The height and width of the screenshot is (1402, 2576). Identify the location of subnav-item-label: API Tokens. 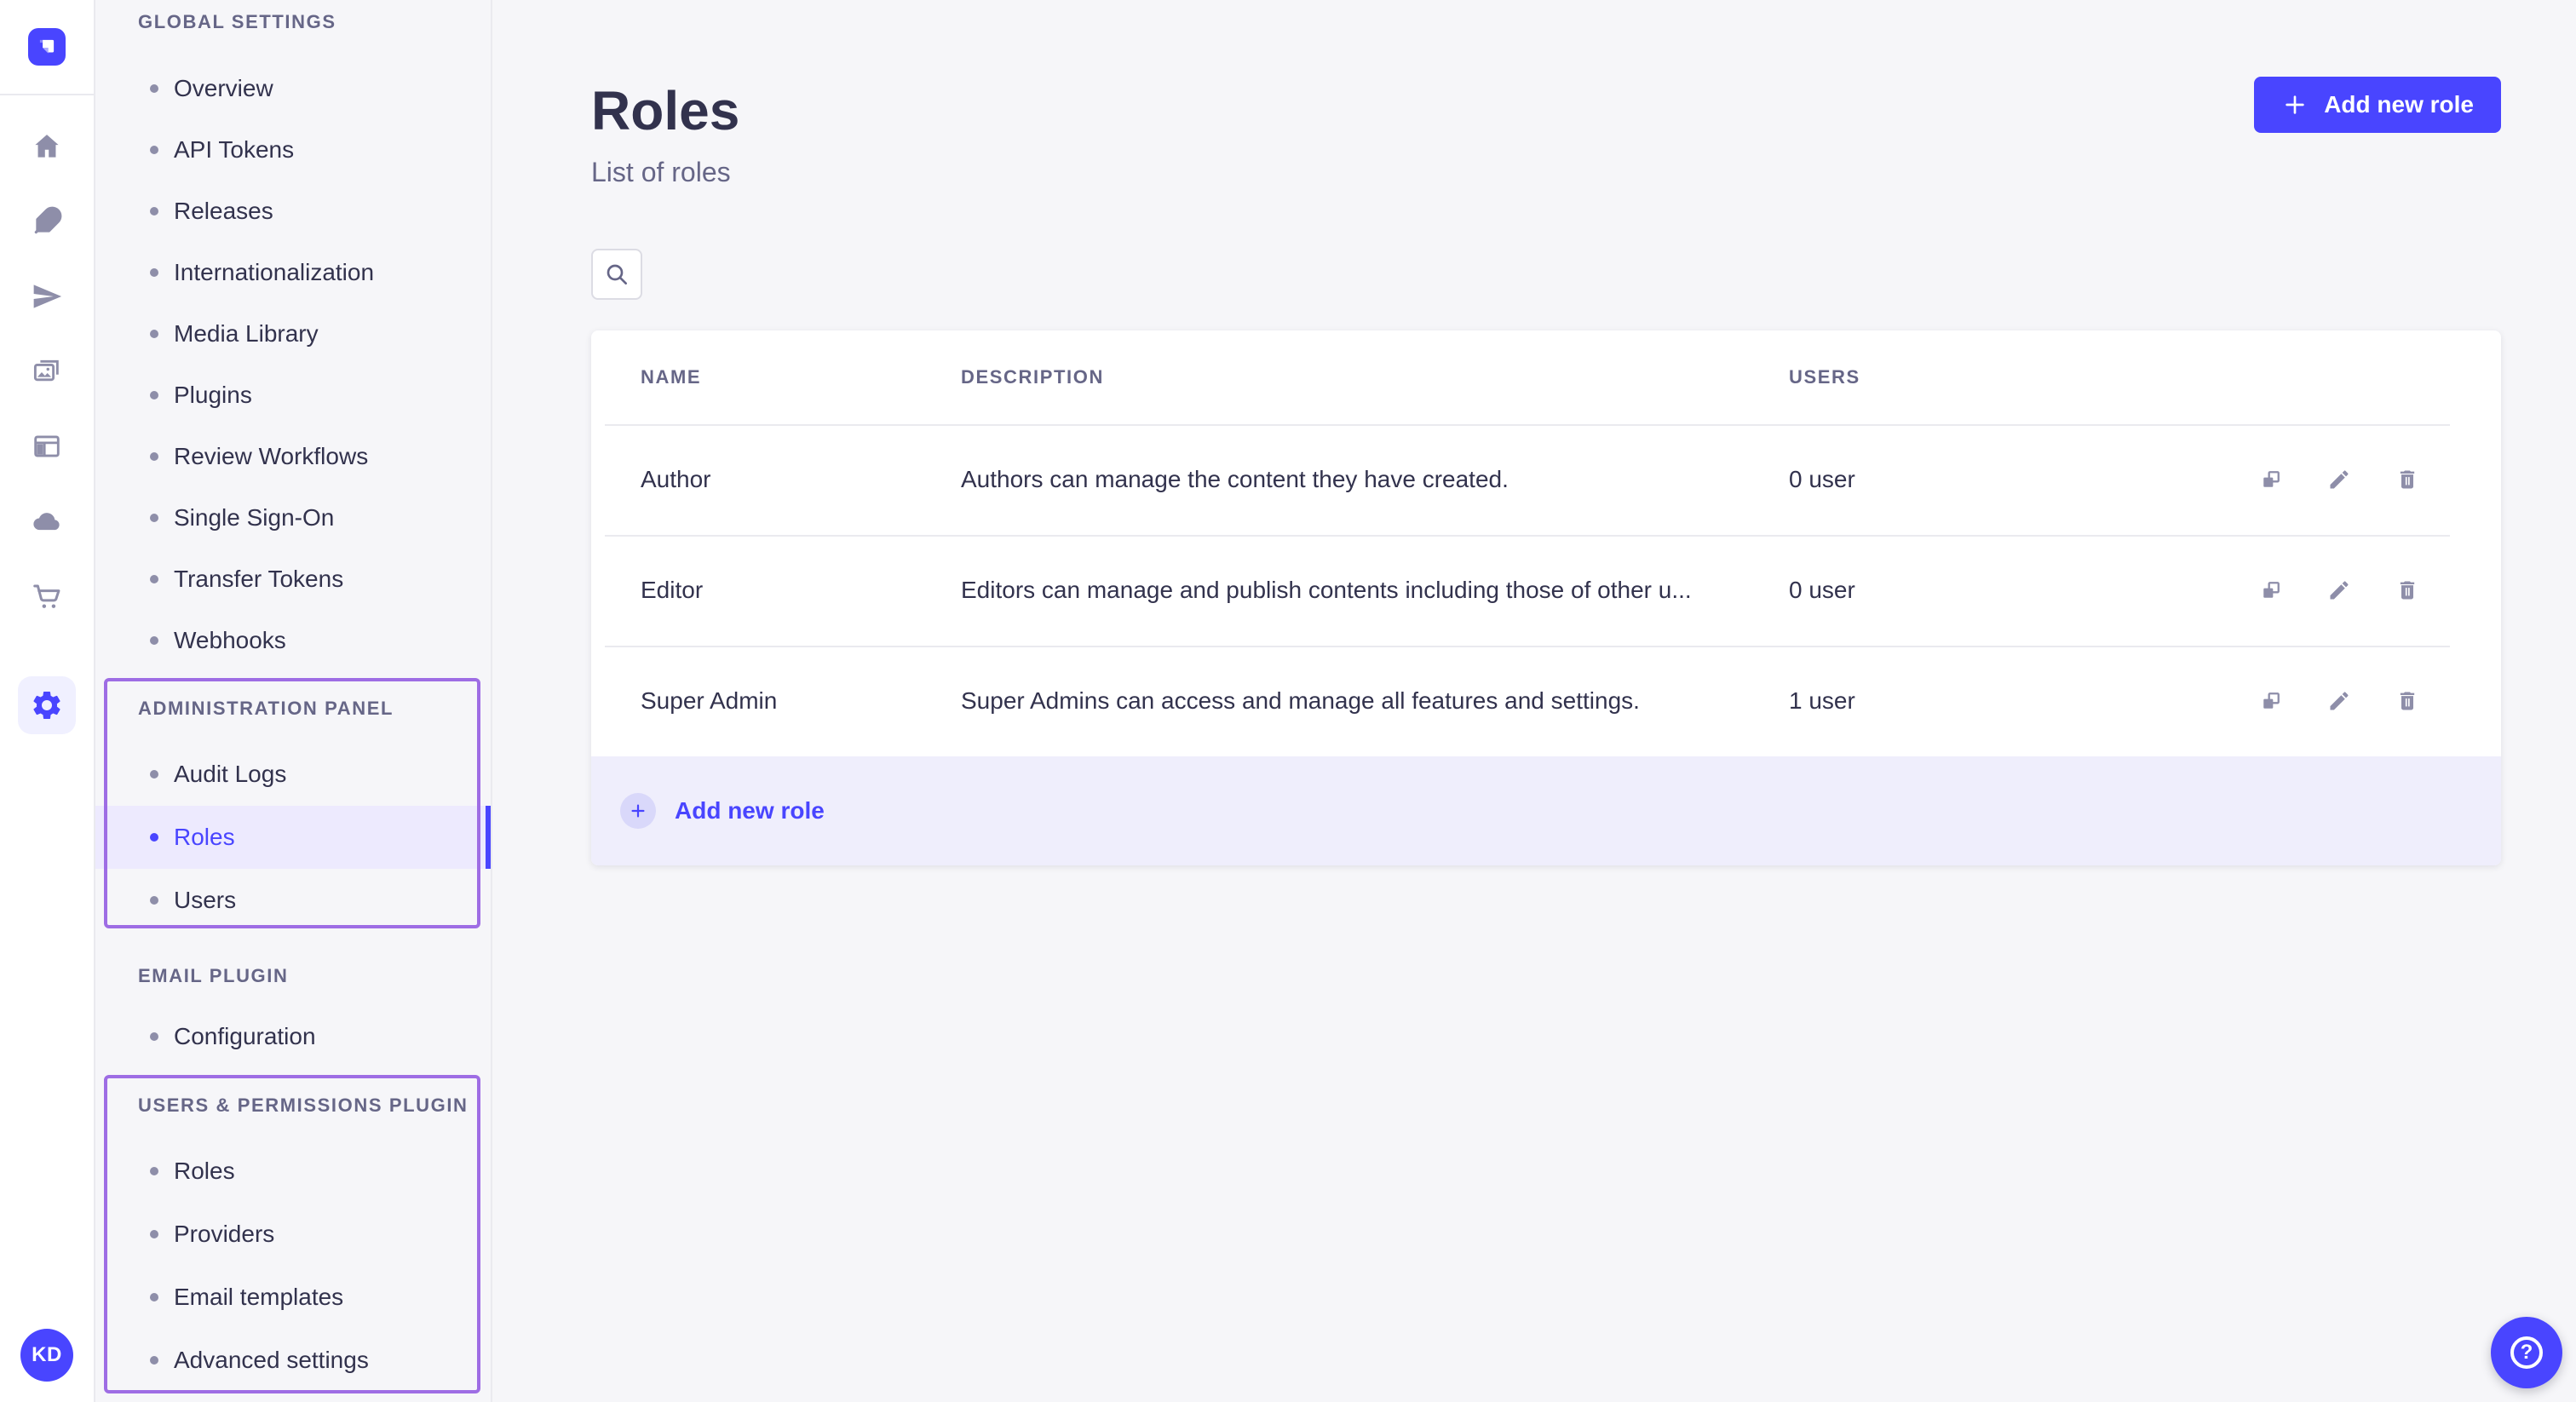
(234, 149).